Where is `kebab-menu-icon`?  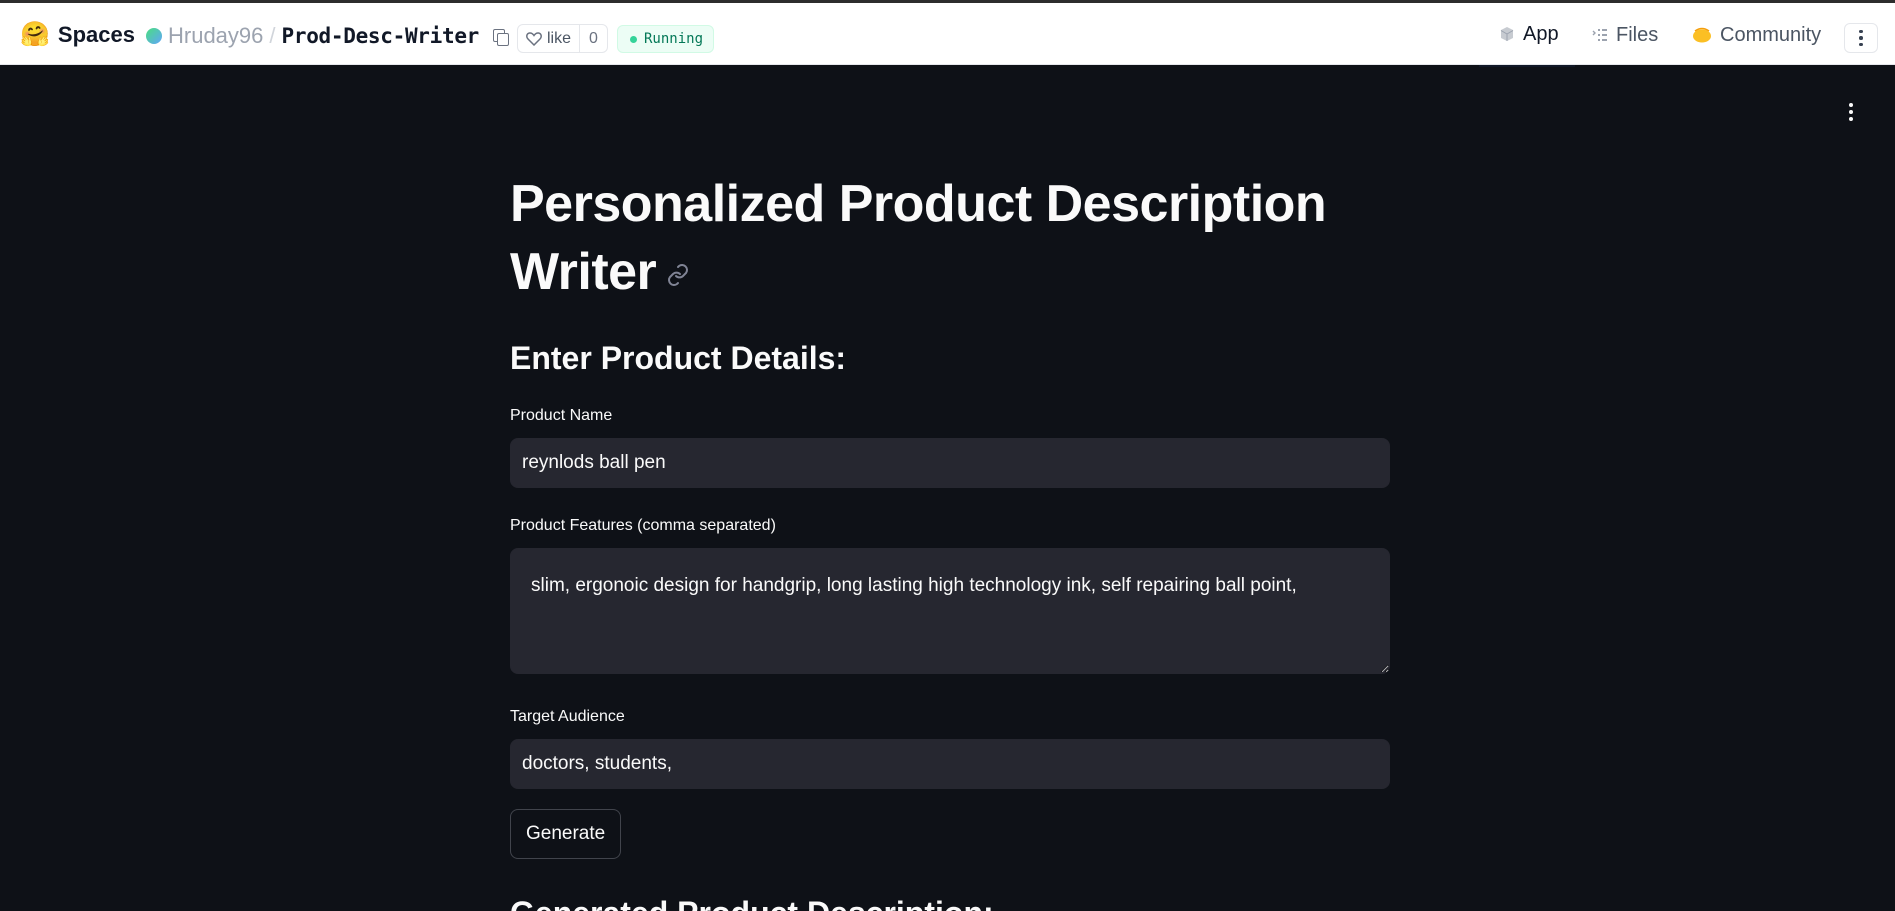 kebab-menu-icon is located at coordinates (1851, 112).